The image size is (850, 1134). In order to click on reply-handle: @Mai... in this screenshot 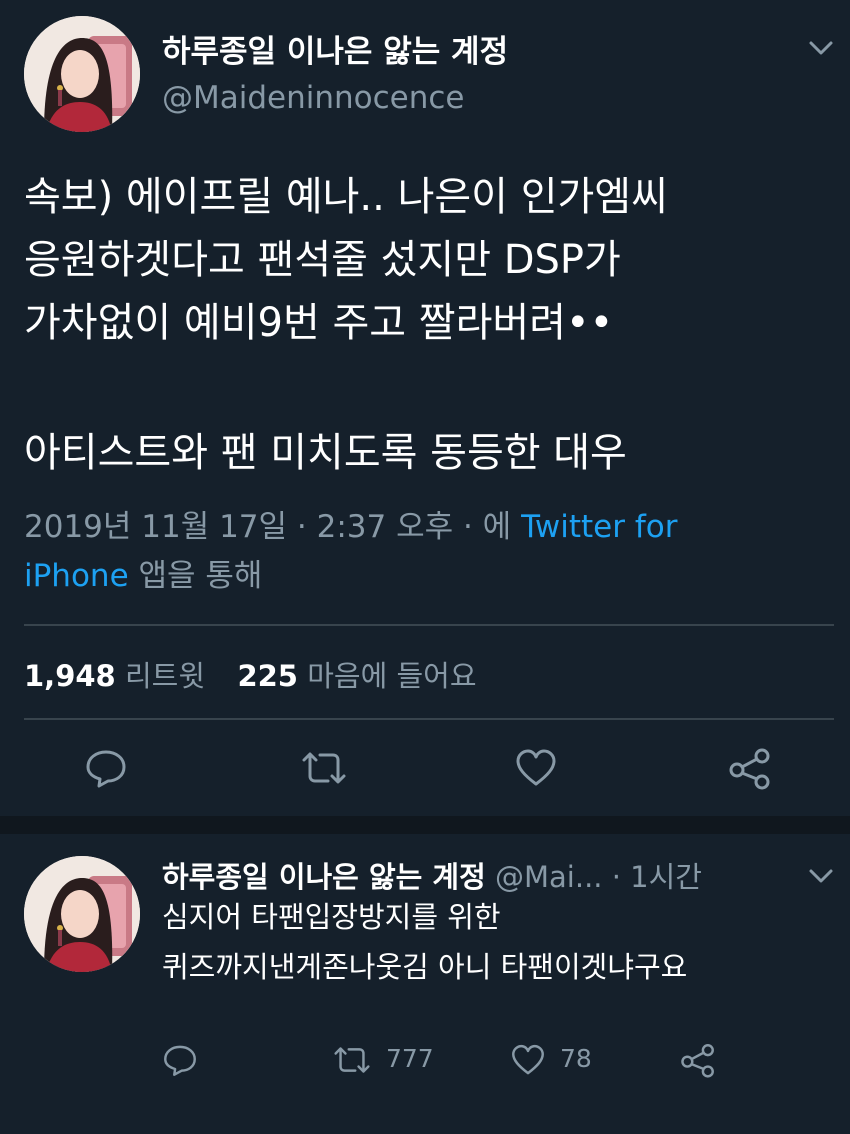, I will do `click(549, 877)`.